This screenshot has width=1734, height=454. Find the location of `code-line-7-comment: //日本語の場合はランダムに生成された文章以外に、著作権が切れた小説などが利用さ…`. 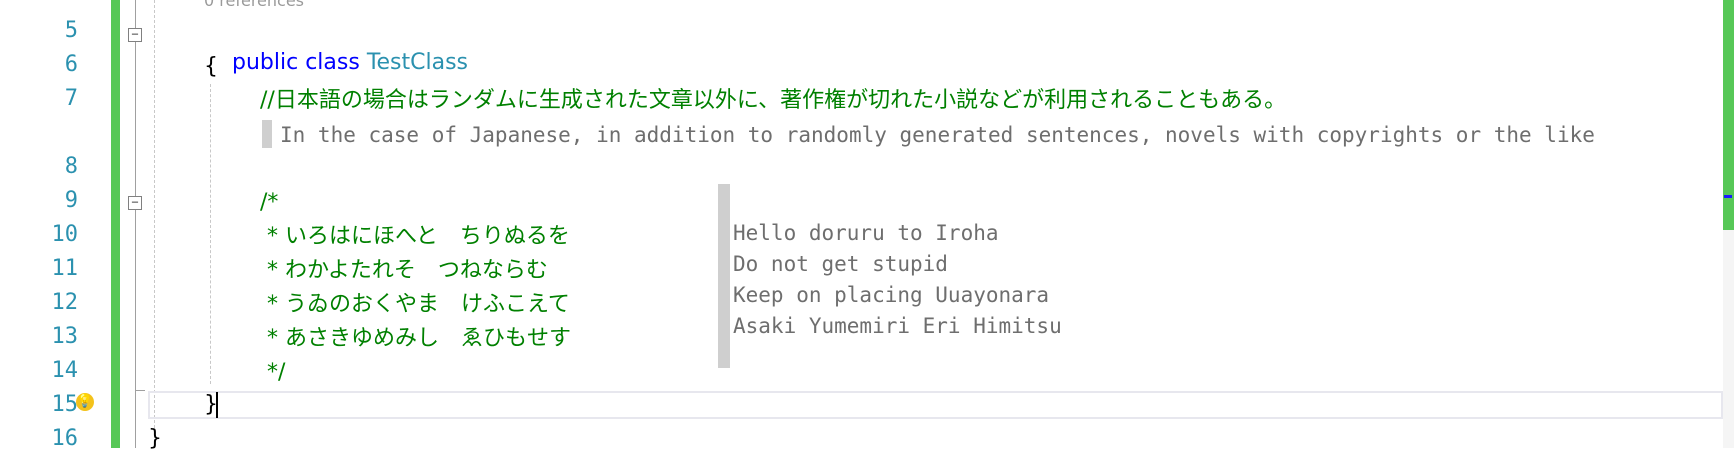

code-line-7-comment: //日本語の場合はランダムに生成された文章以外に、著作権が切れた小説などが利用さ… is located at coordinates (773, 101).